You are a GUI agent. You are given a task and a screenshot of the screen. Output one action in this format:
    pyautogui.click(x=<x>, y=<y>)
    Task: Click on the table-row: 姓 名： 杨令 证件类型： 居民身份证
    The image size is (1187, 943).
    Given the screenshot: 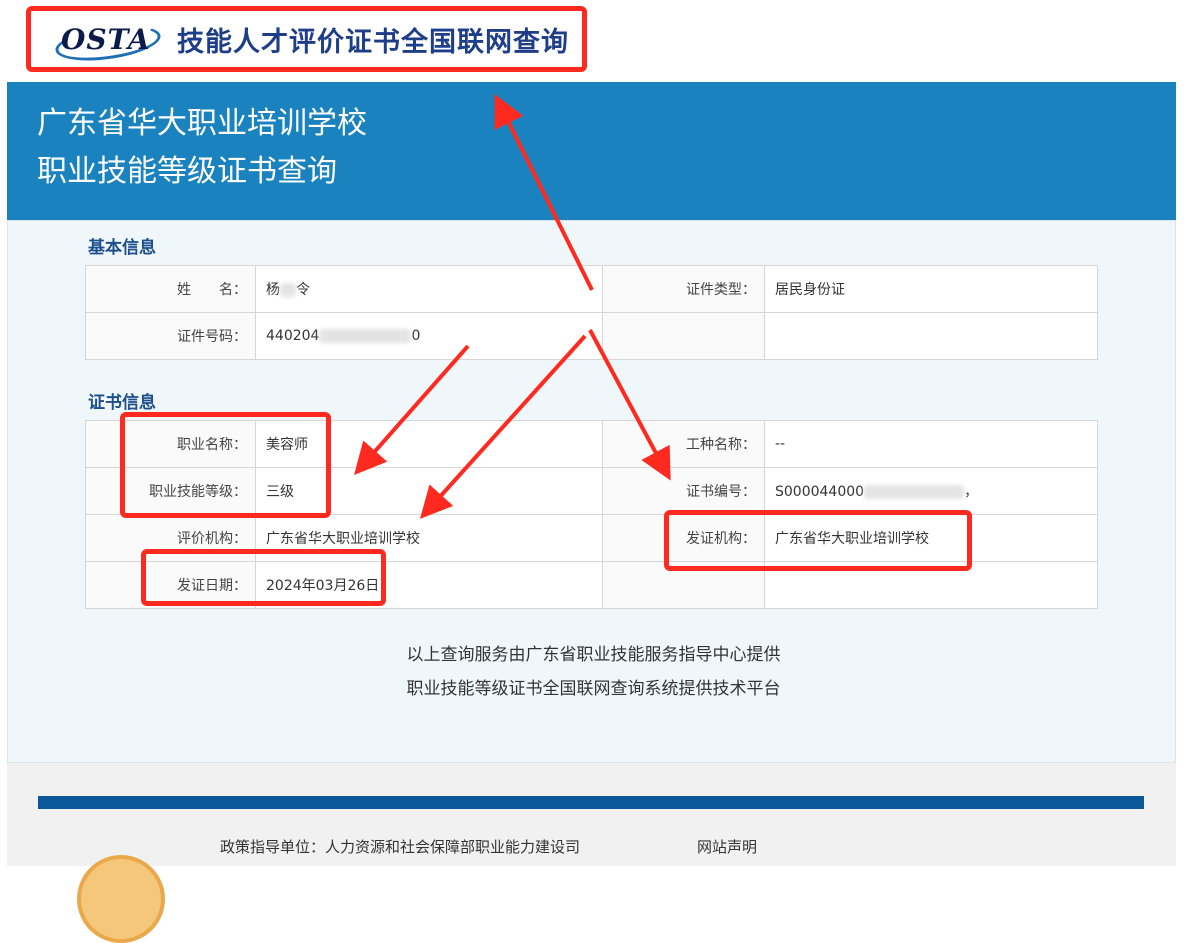 What is the action you would take?
    pyautogui.click(x=591, y=289)
    